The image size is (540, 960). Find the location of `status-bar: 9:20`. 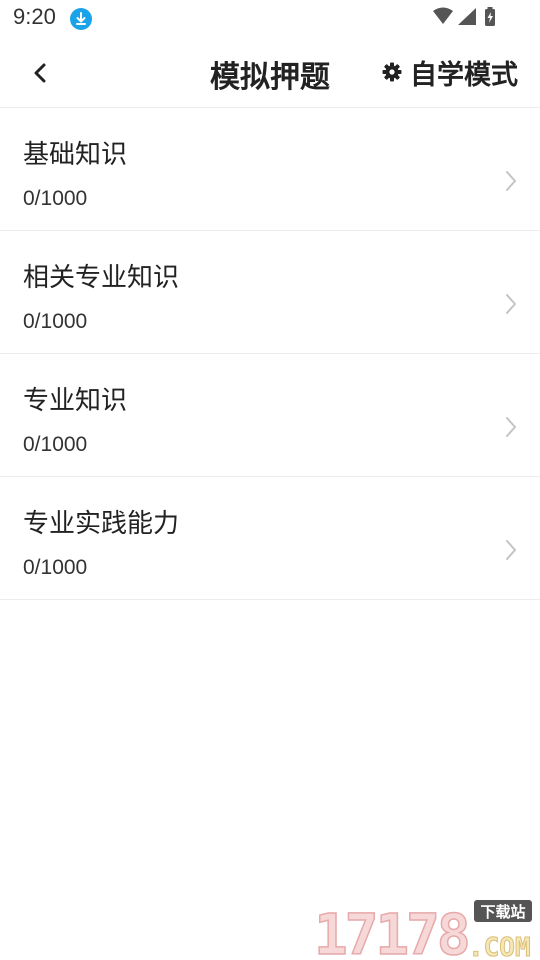

status-bar: 9:20 is located at coordinates (270, 19).